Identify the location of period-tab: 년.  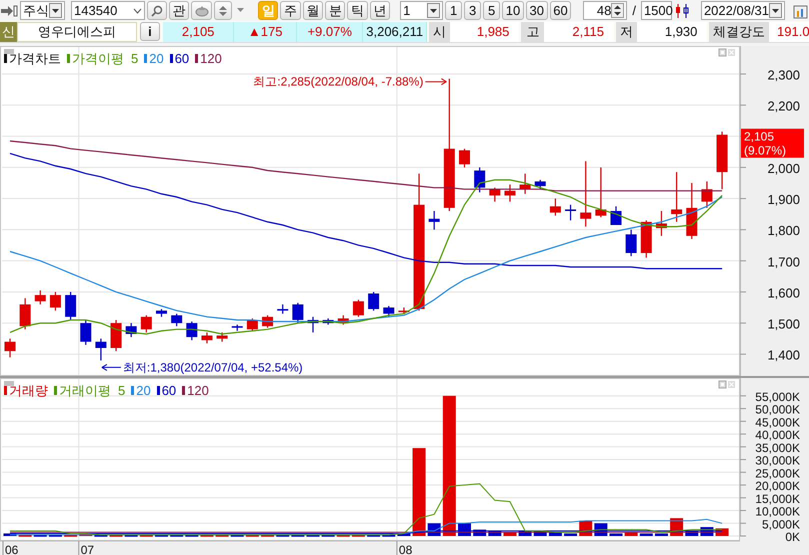
(380, 10).